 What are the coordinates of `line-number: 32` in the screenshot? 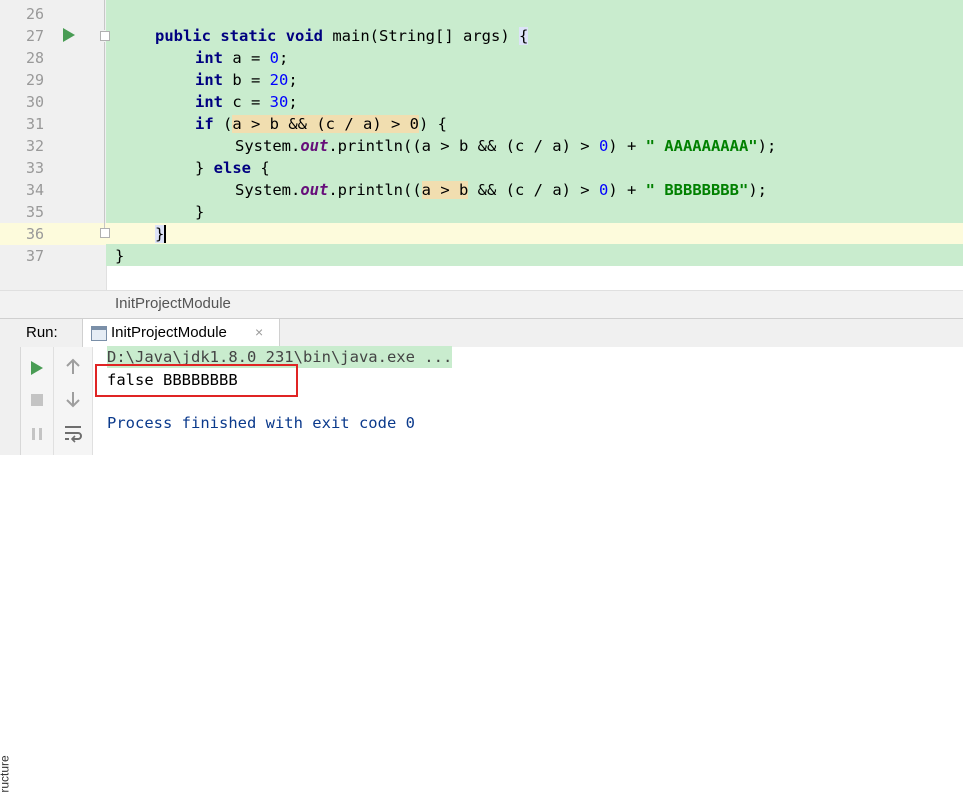 It's located at (34, 146).